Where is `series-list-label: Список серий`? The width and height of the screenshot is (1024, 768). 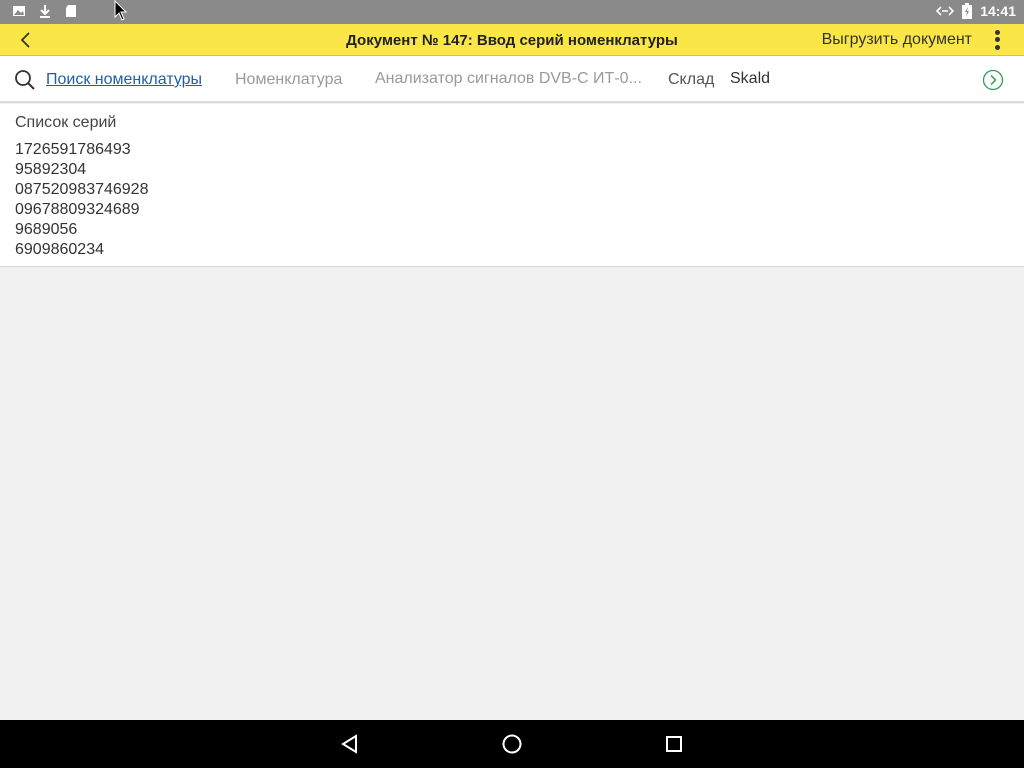 series-list-label: Список серий is located at coordinates (66, 122).